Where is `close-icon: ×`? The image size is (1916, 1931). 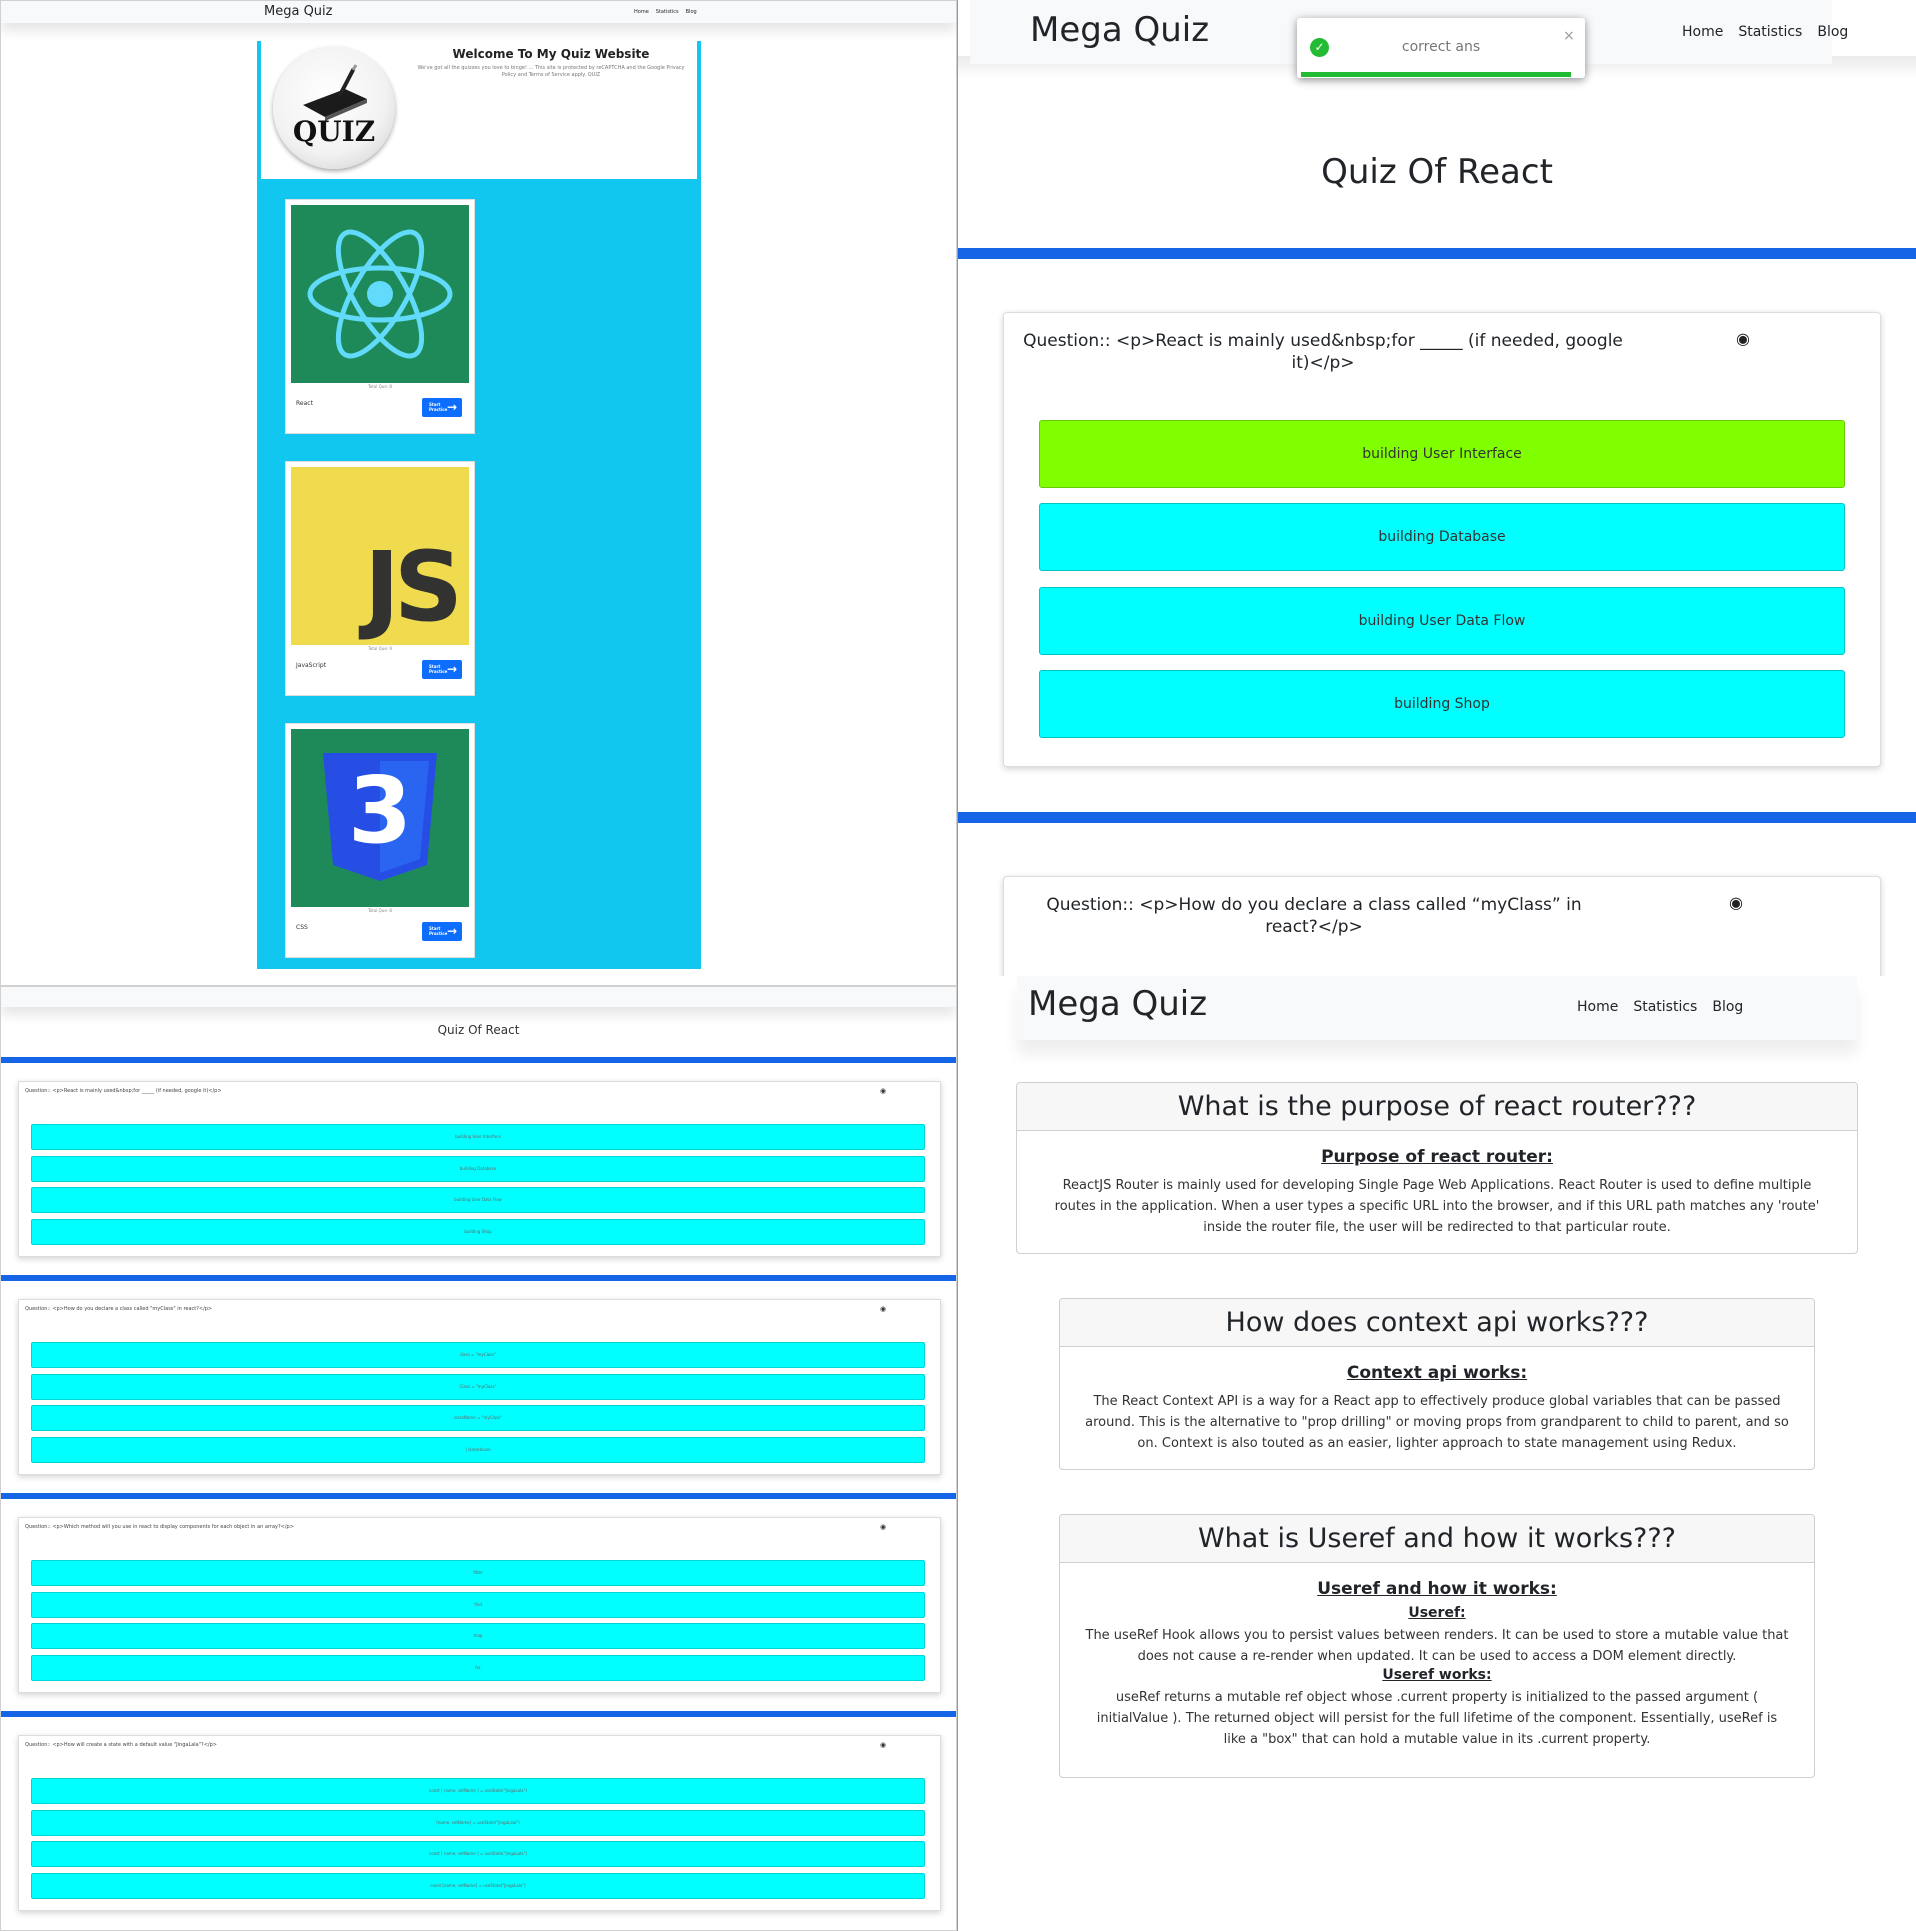
close-icon: × is located at coordinates (1569, 36).